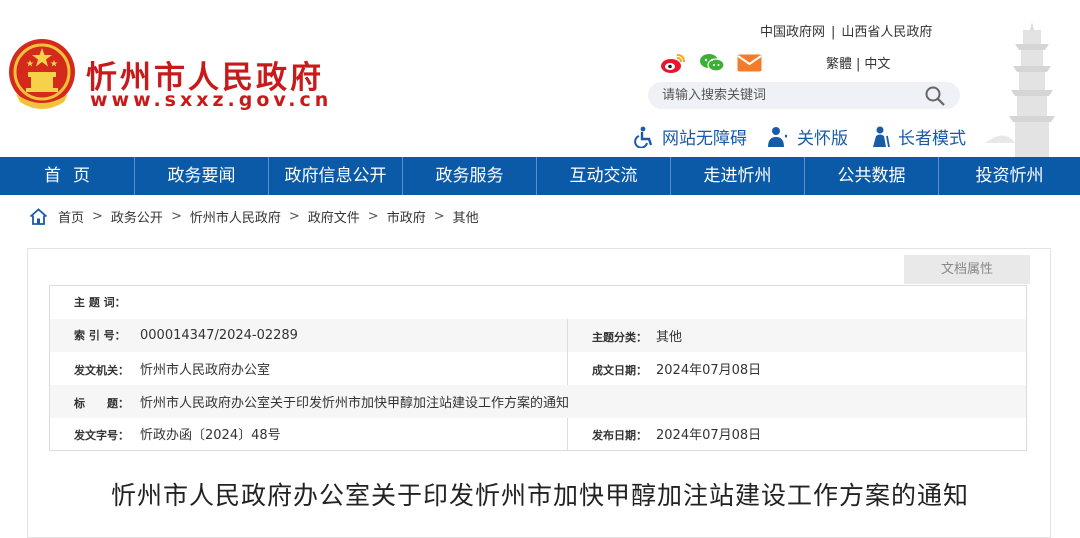  I want to click on title-cell: 标 题： 忻州市人民政府办公室关于印发忻州市加快甲醇加注站建设工作方案的通知, so click(538, 401).